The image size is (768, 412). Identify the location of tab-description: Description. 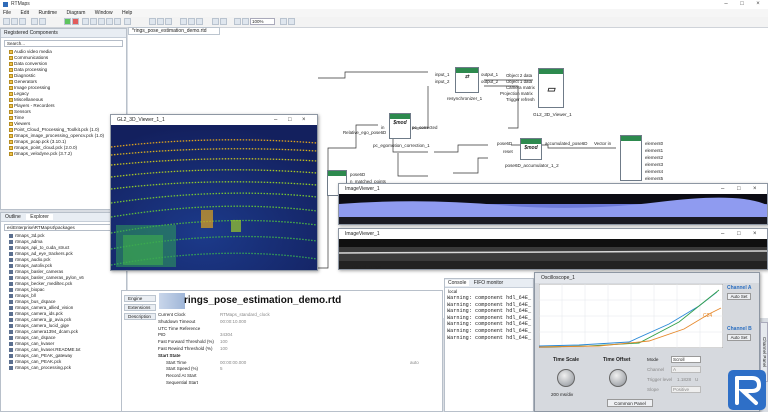
(140, 316).